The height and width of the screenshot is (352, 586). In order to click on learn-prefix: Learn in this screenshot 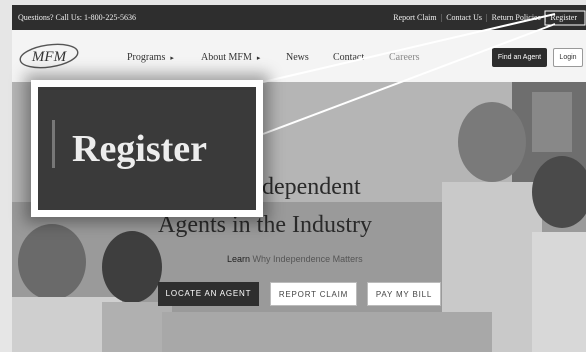, I will do `click(239, 259)`.